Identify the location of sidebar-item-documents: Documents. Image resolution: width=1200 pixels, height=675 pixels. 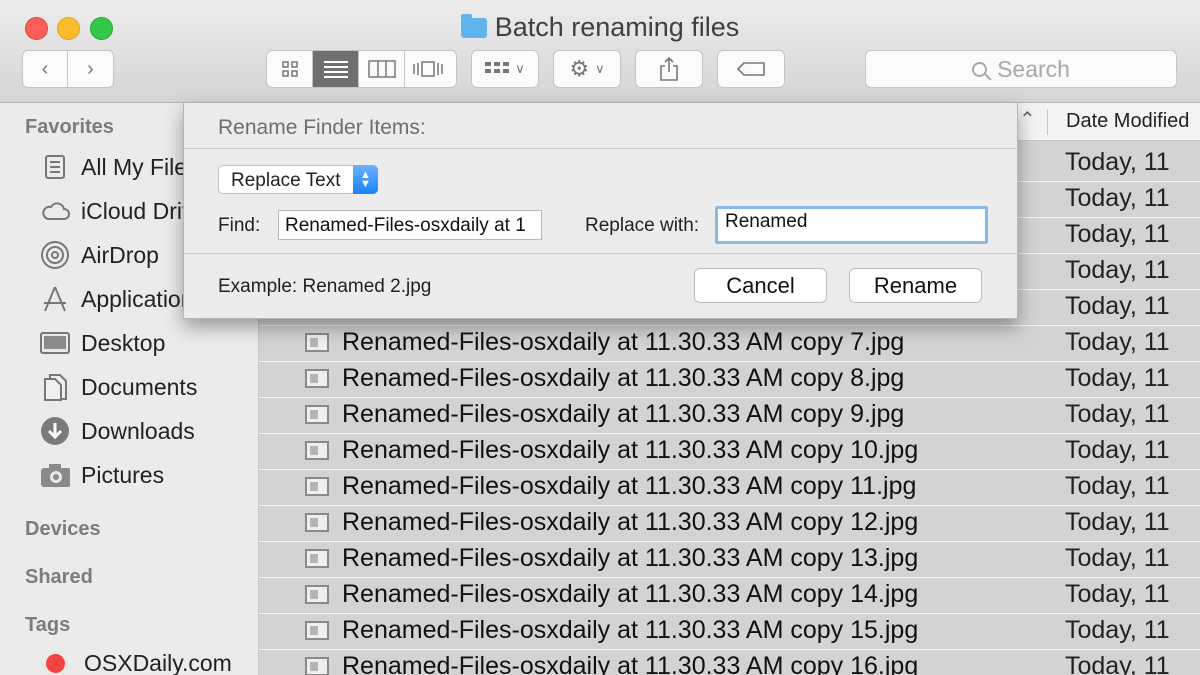
(118, 387).